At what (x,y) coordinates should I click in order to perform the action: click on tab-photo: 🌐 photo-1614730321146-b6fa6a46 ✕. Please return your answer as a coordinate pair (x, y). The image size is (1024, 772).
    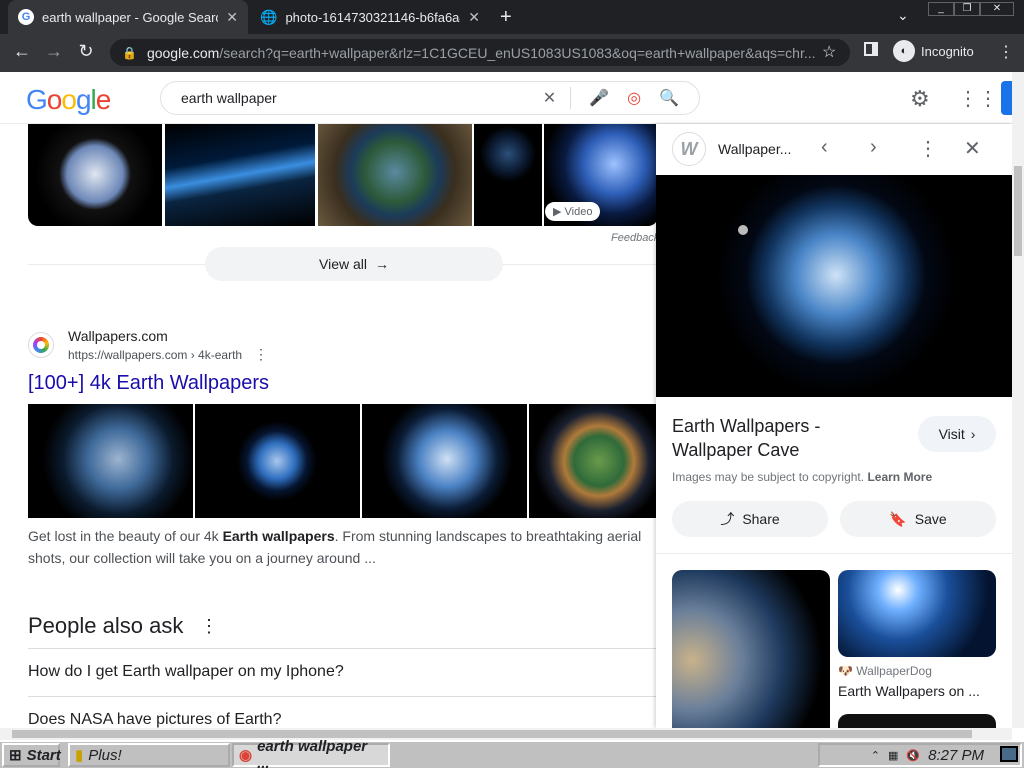
    Looking at the image, I should click on (370, 17).